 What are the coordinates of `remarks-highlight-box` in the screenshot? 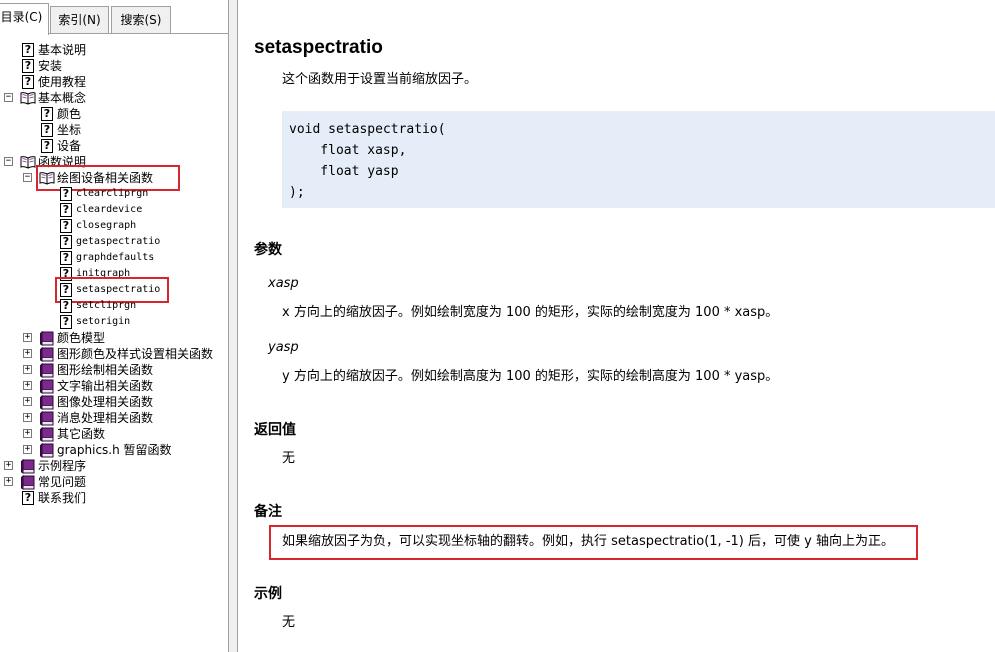 It's located at (593, 542).